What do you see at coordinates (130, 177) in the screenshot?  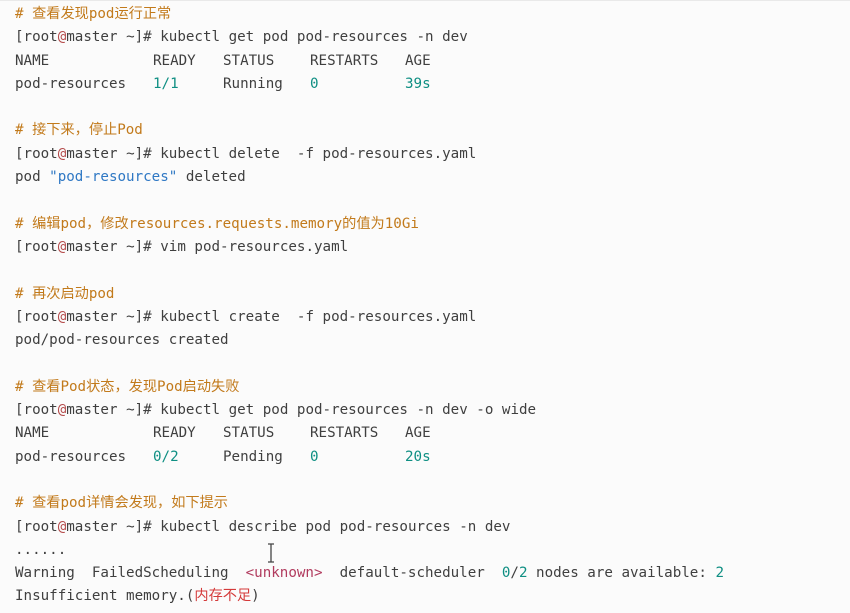 I see `output-line: pod "pod-resources" deleted` at bounding box center [130, 177].